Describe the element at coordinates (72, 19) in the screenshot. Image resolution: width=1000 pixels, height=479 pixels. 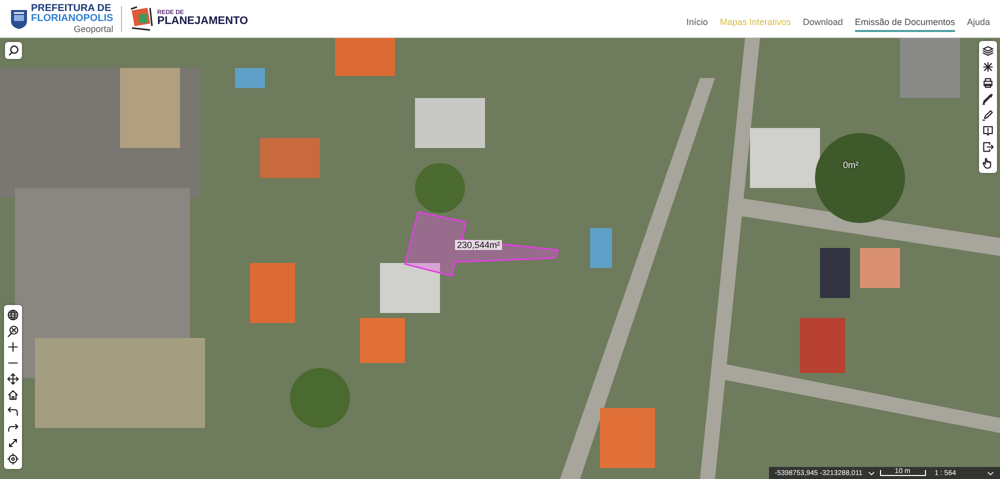
I see `logo-text: FLORIANOPOLIS` at that location.